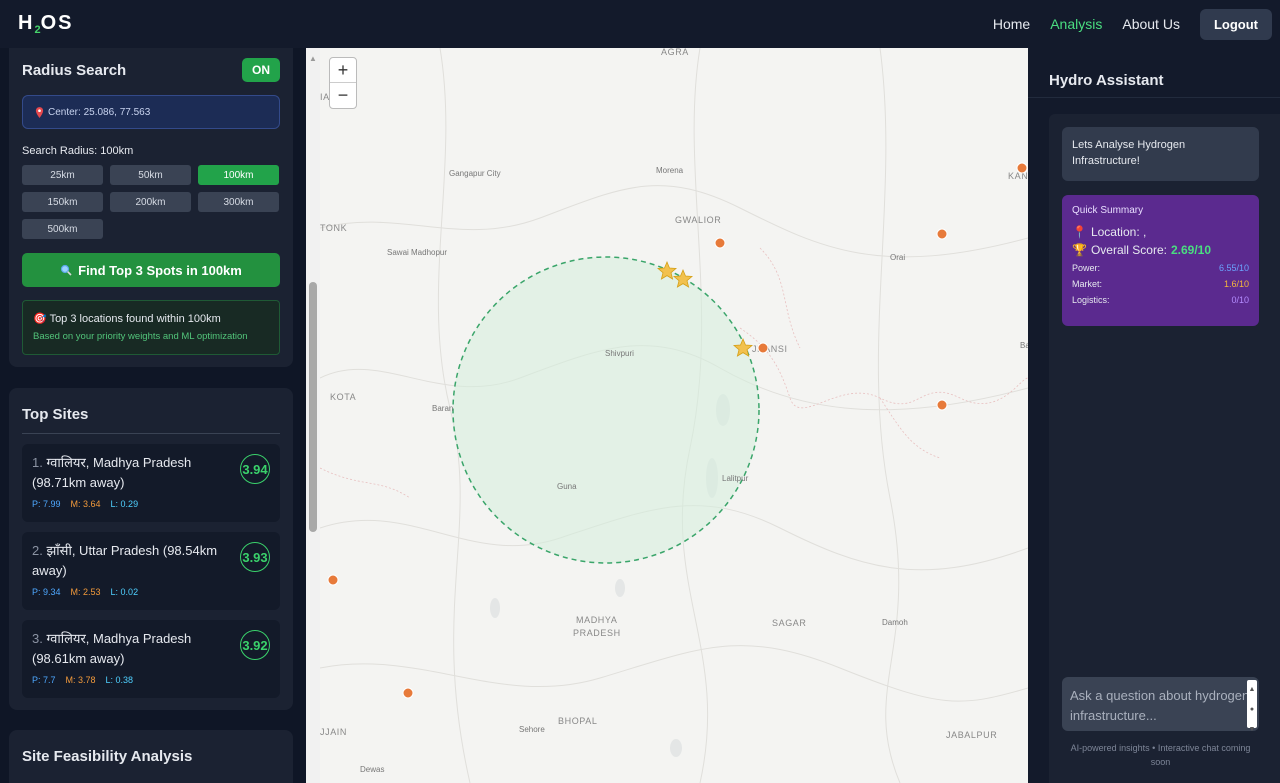  What do you see at coordinates (151, 592) in the screenshot?
I see `site-stats: P: 9.34 M: 2.53 L: 0.02` at bounding box center [151, 592].